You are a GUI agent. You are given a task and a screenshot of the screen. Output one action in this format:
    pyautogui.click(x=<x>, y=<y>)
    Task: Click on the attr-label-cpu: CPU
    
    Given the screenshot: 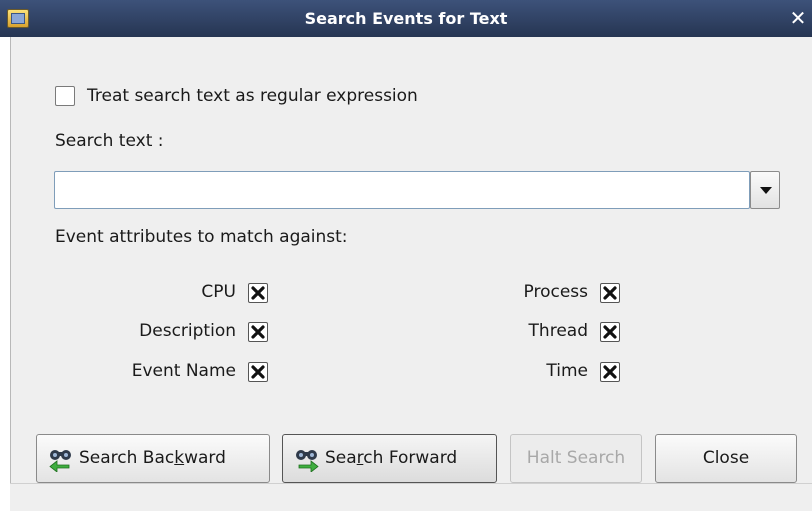 What is the action you would take?
    pyautogui.click(x=218, y=292)
    